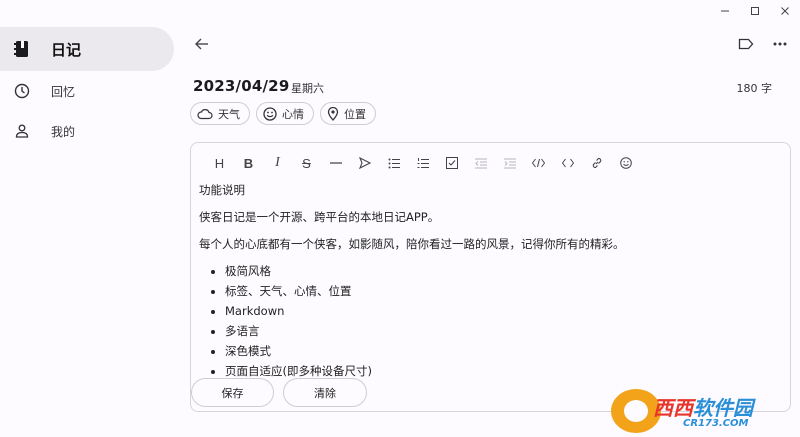  What do you see at coordinates (232, 392) in the screenshot?
I see `save-button: 保存` at bounding box center [232, 392].